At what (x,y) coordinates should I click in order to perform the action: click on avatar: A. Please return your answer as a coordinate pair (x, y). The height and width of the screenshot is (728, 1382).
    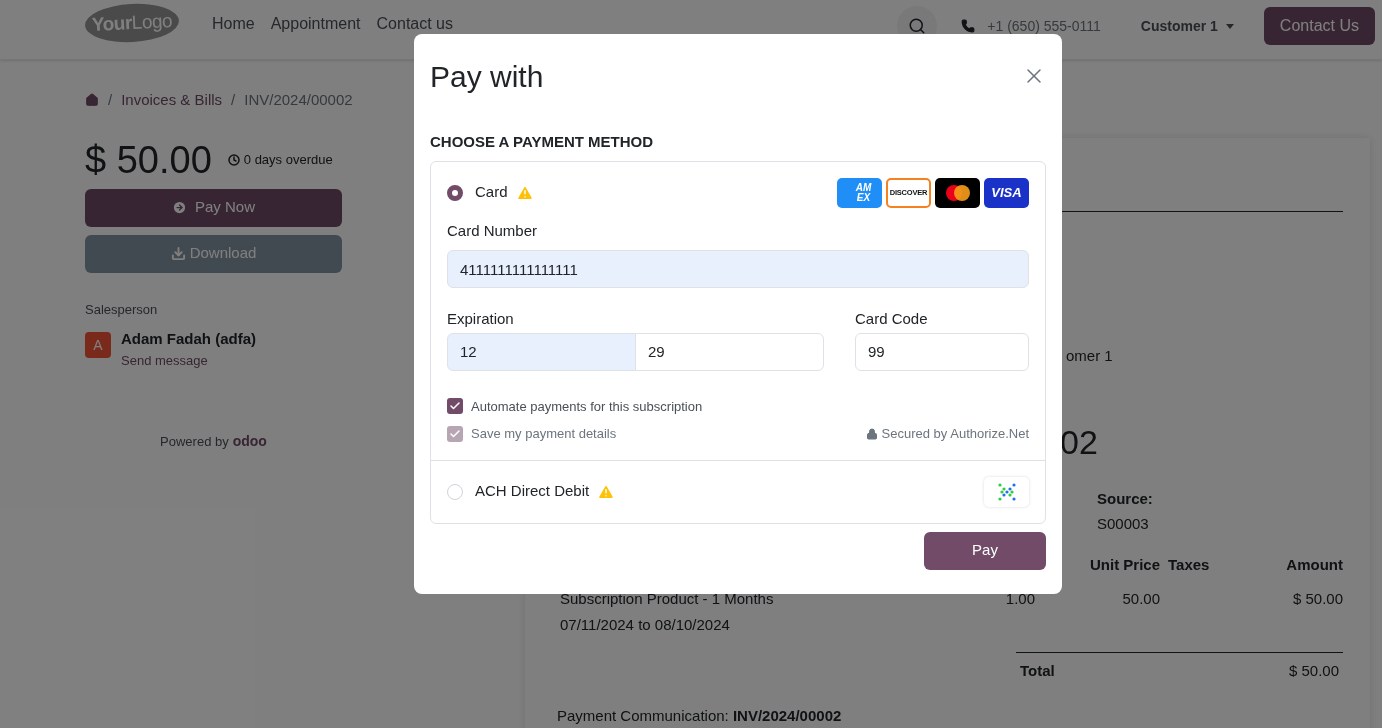
    Looking at the image, I should click on (98, 345).